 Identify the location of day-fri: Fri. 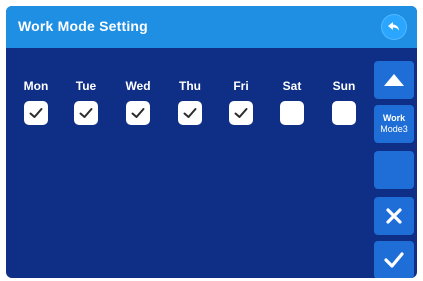
(241, 102).